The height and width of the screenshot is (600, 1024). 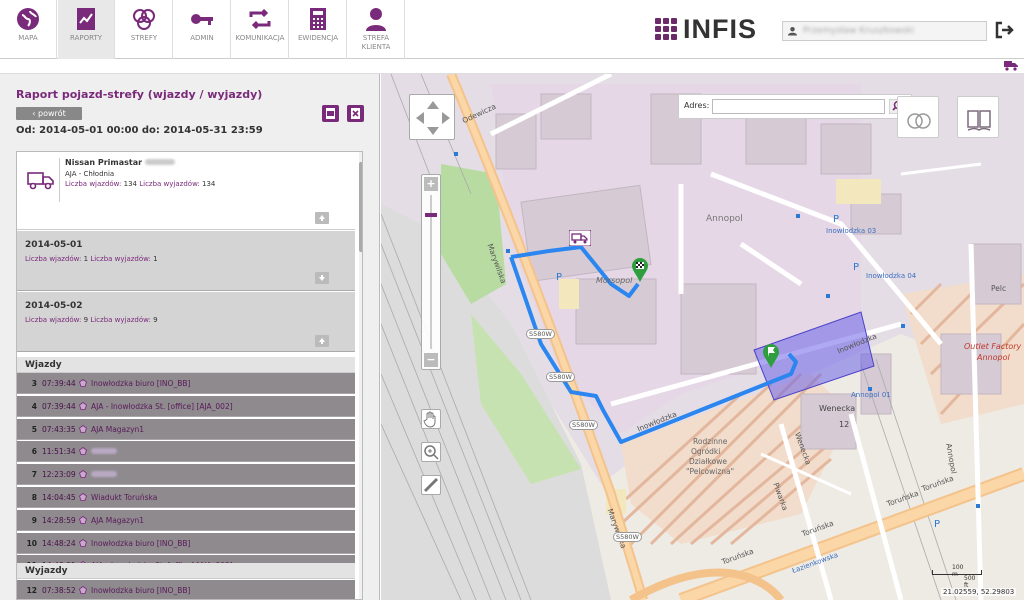 I want to click on zone-event-row: 10 14:48:24 Inowłodzka biuro [INO_BB], so click(x=186, y=543).